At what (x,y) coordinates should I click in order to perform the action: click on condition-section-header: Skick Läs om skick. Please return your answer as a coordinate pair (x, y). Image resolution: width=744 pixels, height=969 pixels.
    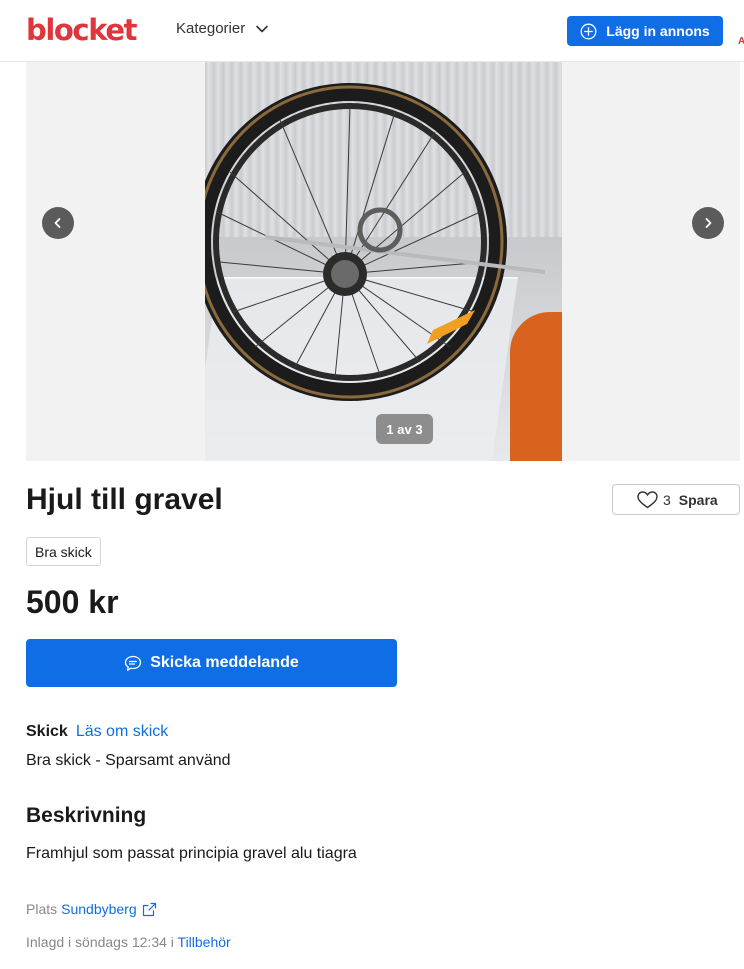
    Looking at the image, I should click on (97, 732).